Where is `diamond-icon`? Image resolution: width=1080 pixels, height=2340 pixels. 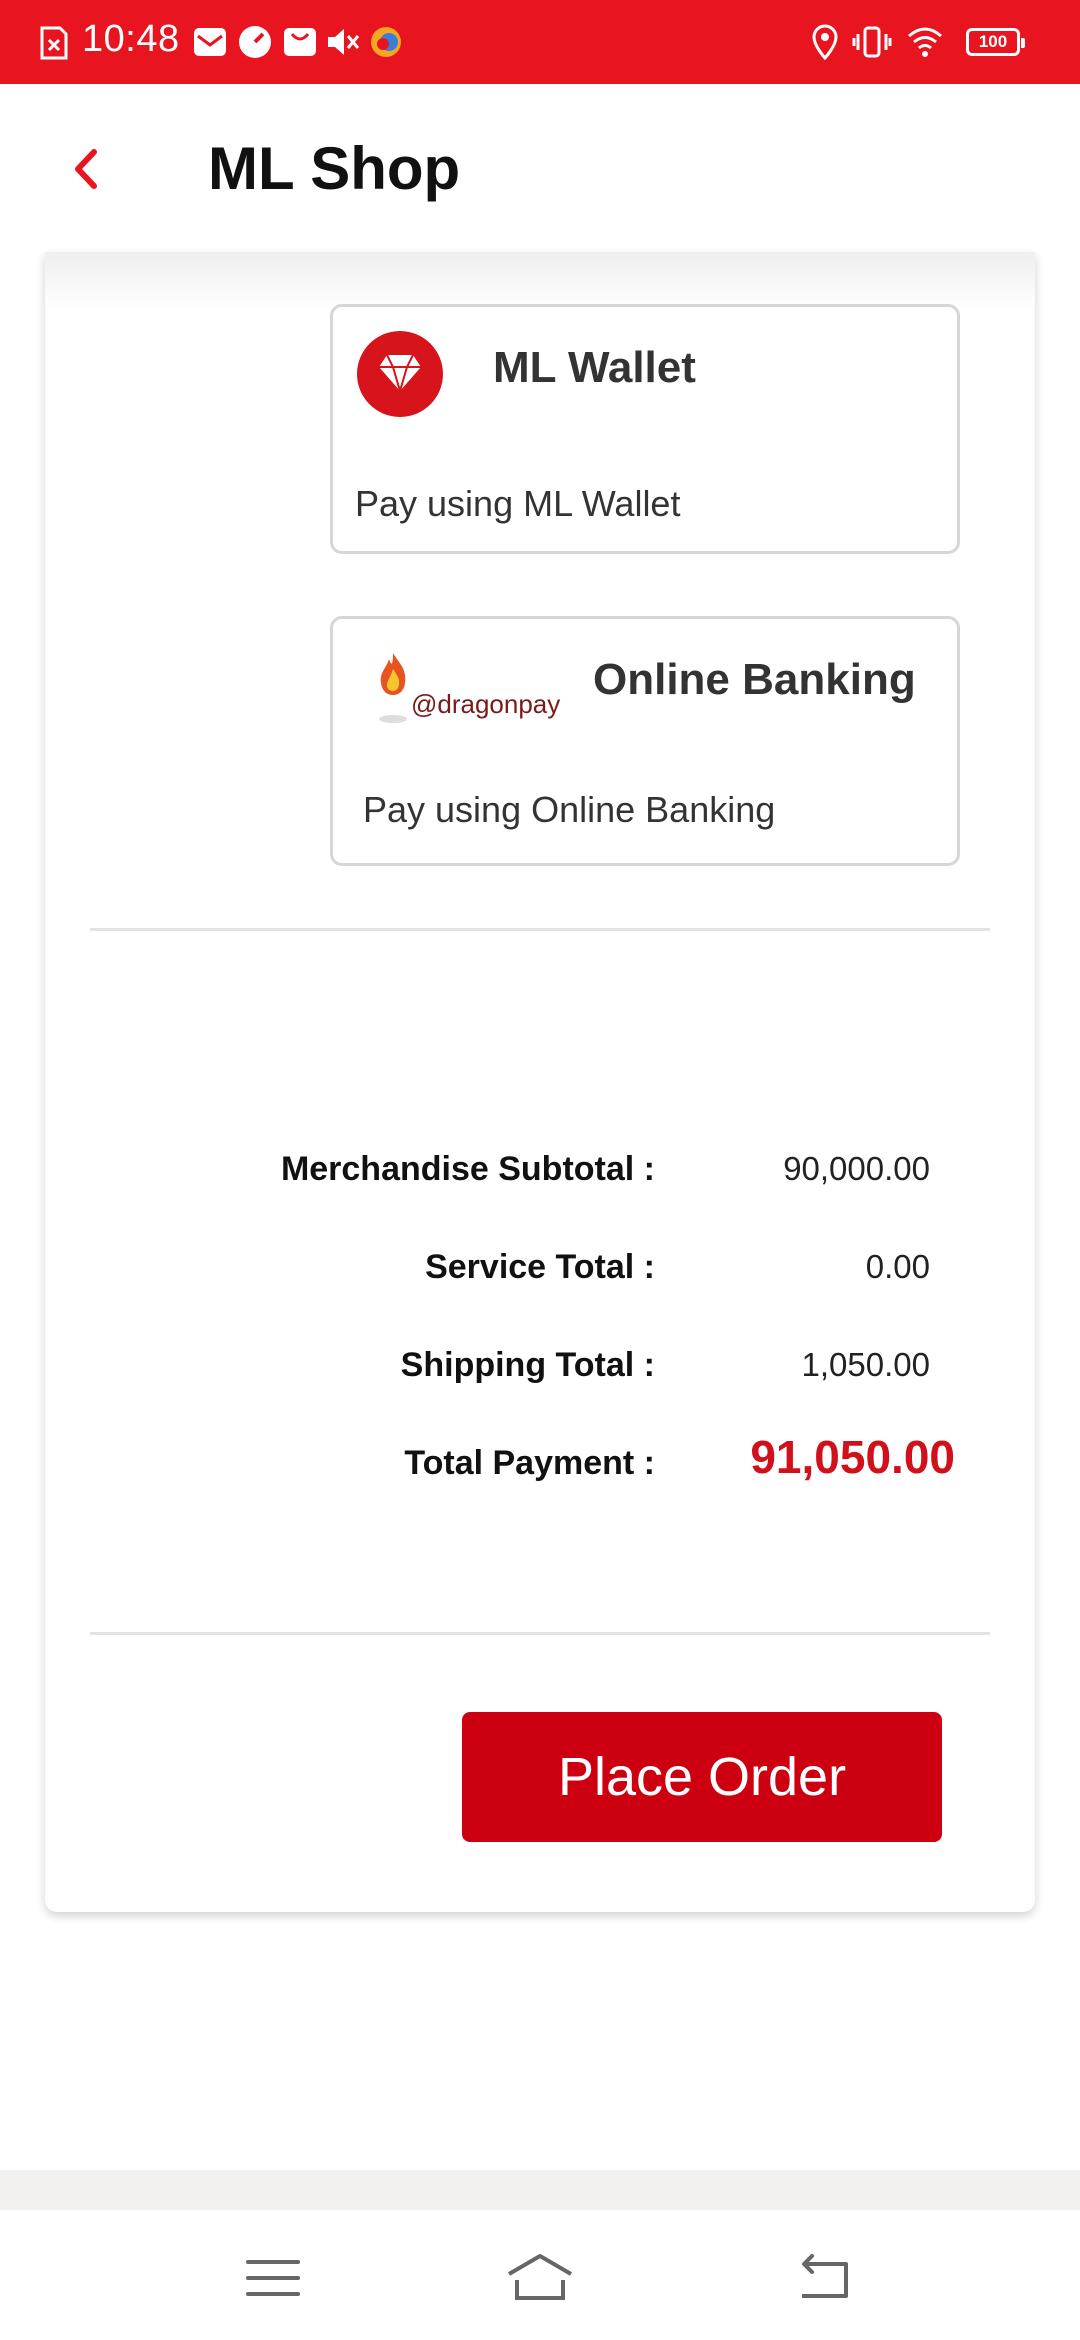 diamond-icon is located at coordinates (400, 374).